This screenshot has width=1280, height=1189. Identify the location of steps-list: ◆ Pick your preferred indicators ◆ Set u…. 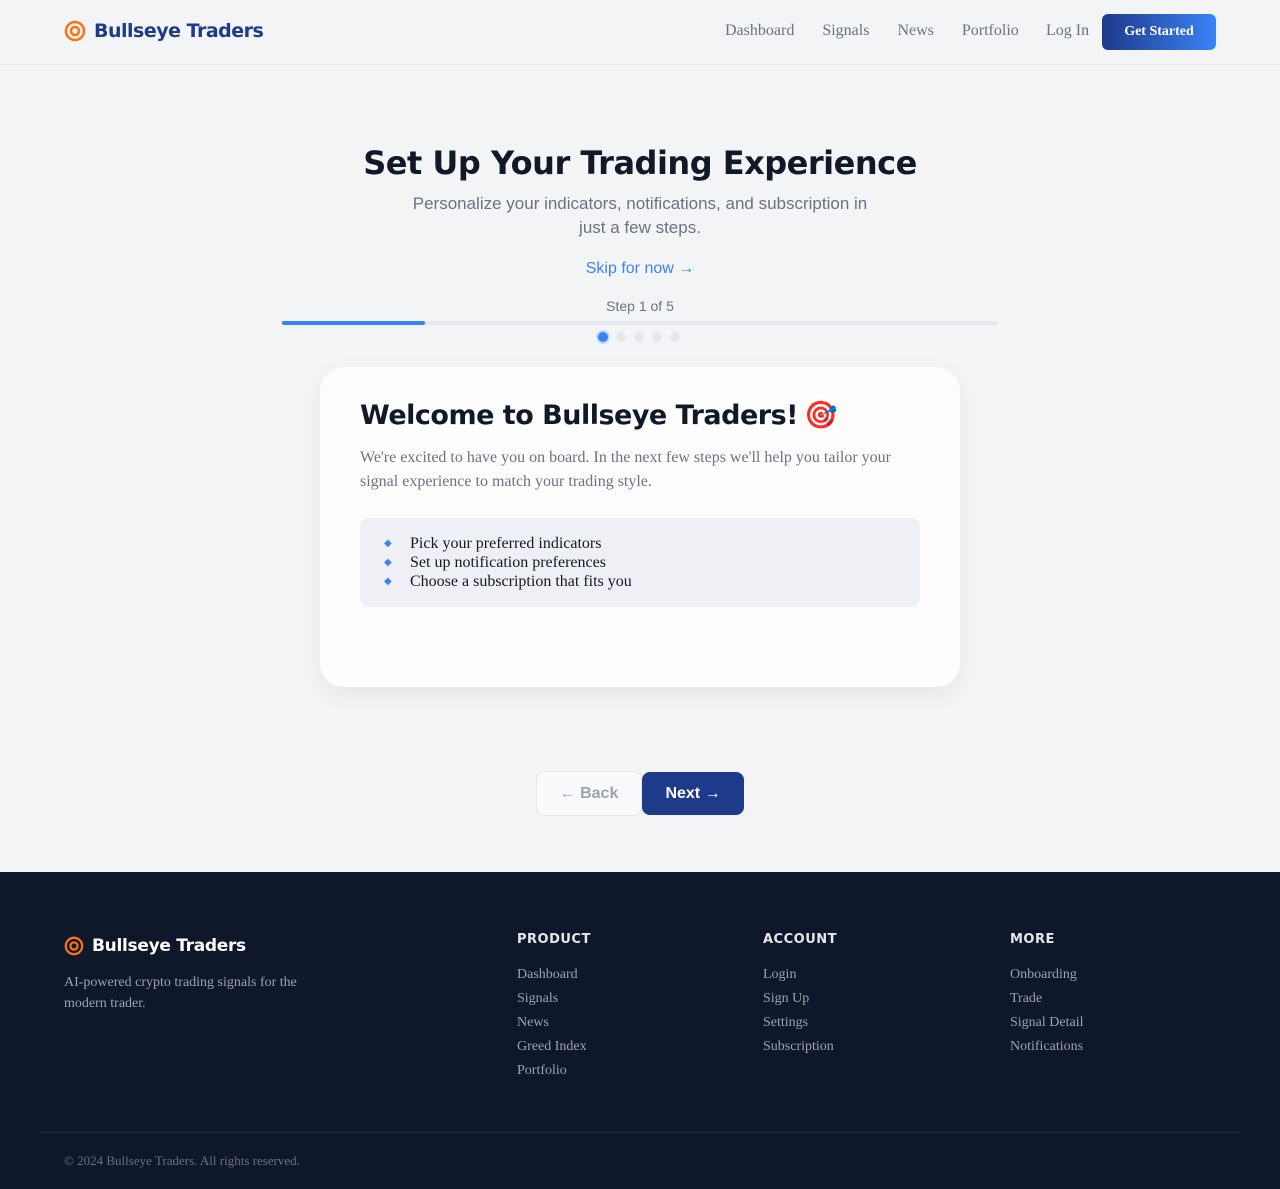
(640, 562).